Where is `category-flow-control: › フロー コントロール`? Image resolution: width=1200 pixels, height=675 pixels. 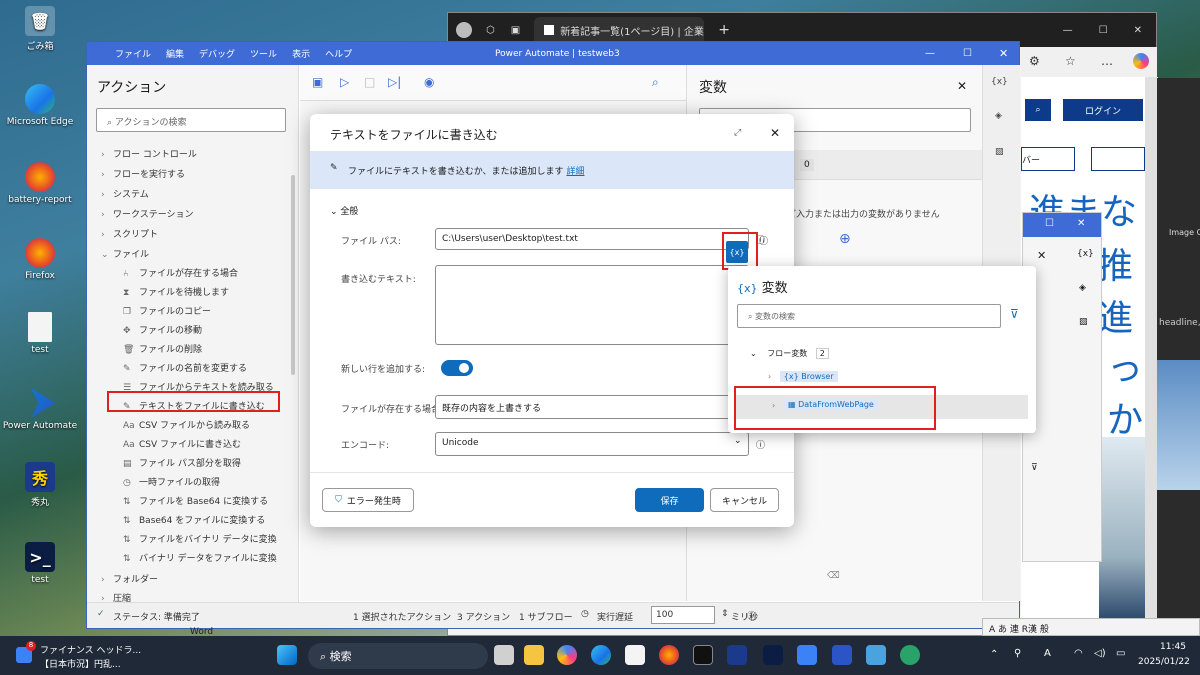 category-flow-control: › フロー コントロール is located at coordinates (149, 153).